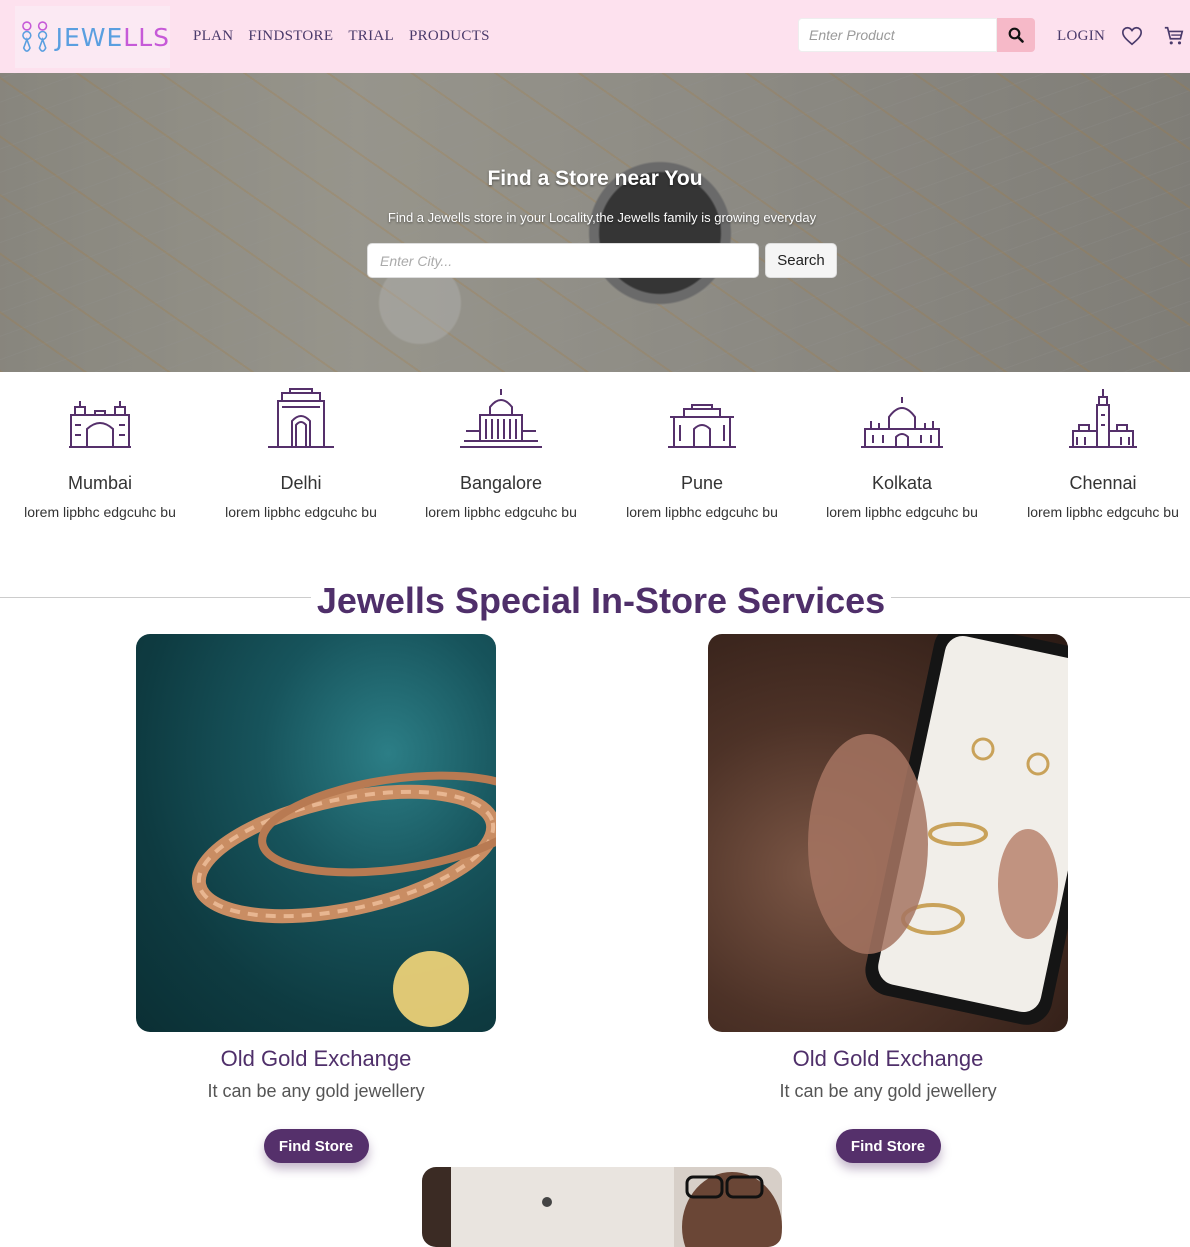 The height and width of the screenshot is (1247, 1190). What do you see at coordinates (938, 829) in the screenshot?
I see `phone-illustration` at bounding box center [938, 829].